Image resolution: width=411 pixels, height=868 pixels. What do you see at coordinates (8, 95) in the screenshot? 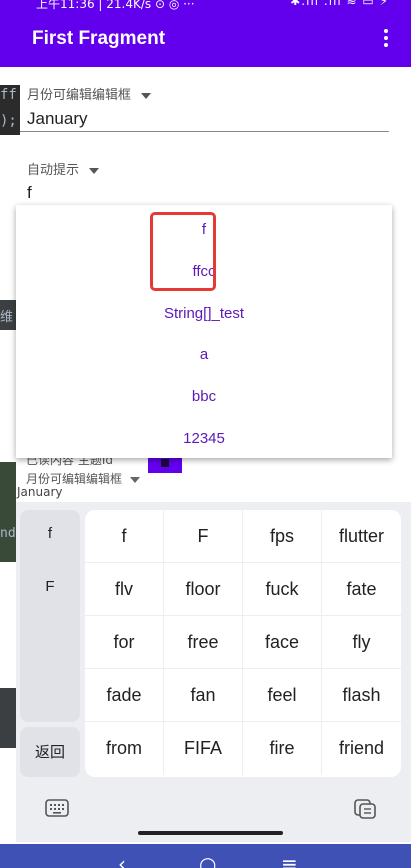
I see `editor-line: ff` at bounding box center [8, 95].